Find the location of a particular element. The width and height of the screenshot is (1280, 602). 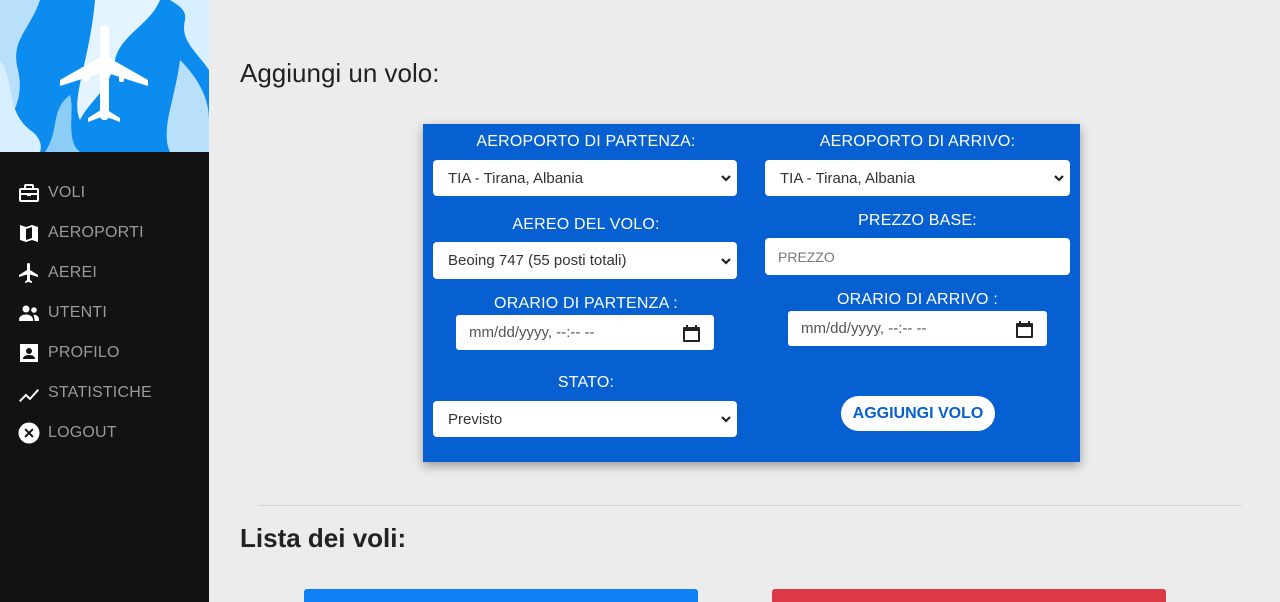

sidebar-item-voli: VOLI is located at coordinates (104, 193).